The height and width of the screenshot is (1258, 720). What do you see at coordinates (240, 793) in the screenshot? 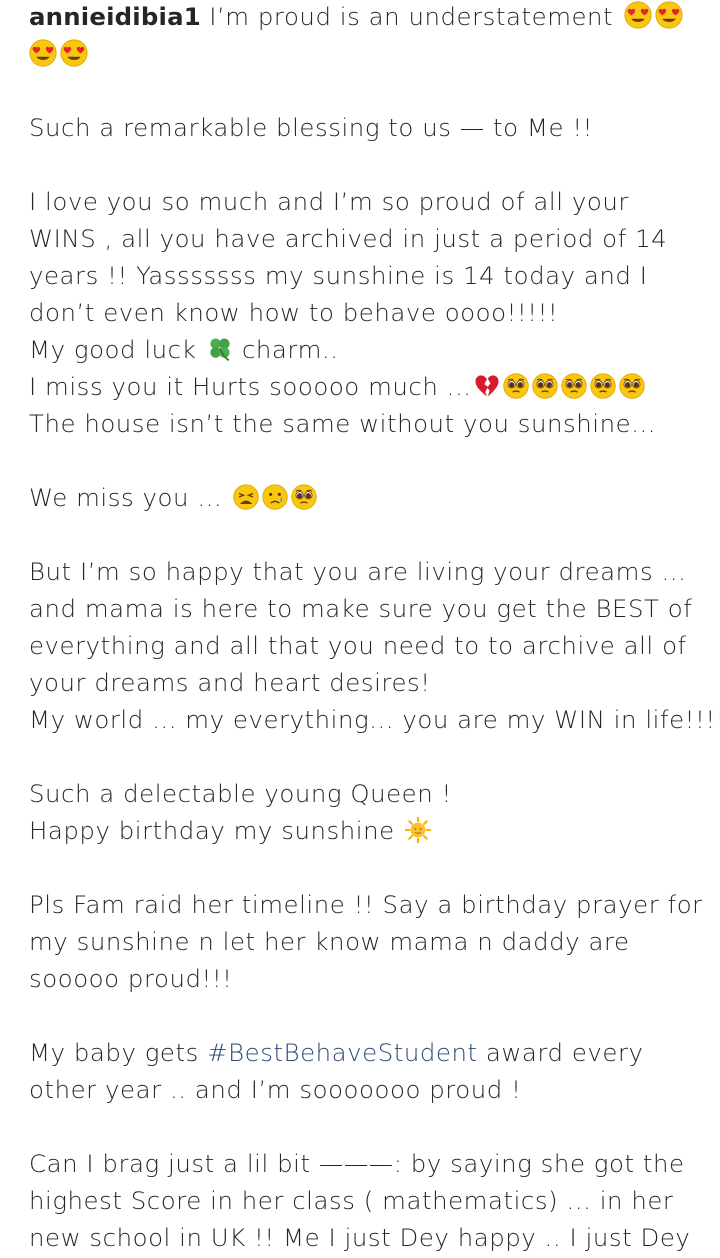
I see `caption-line: Such a delectable young Queen !` at bounding box center [240, 793].